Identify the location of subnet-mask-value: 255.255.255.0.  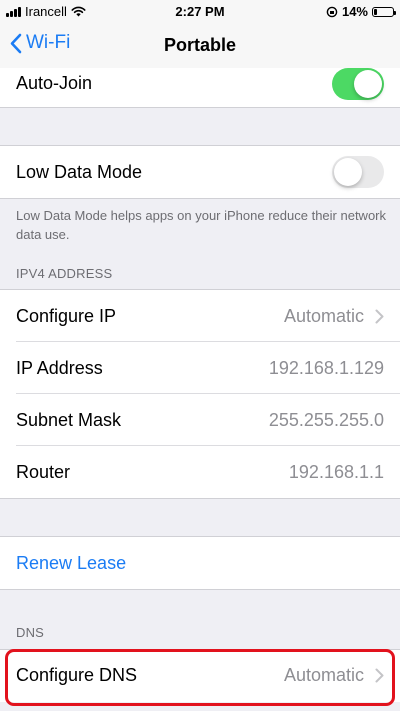
(326, 420).